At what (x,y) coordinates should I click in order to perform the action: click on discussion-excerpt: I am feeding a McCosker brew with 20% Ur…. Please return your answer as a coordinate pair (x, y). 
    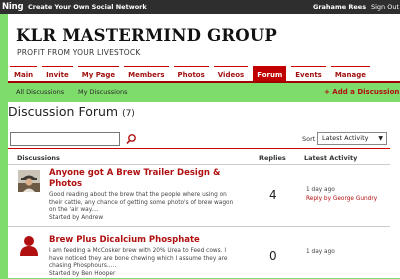
    Looking at the image, I should click on (138, 258).